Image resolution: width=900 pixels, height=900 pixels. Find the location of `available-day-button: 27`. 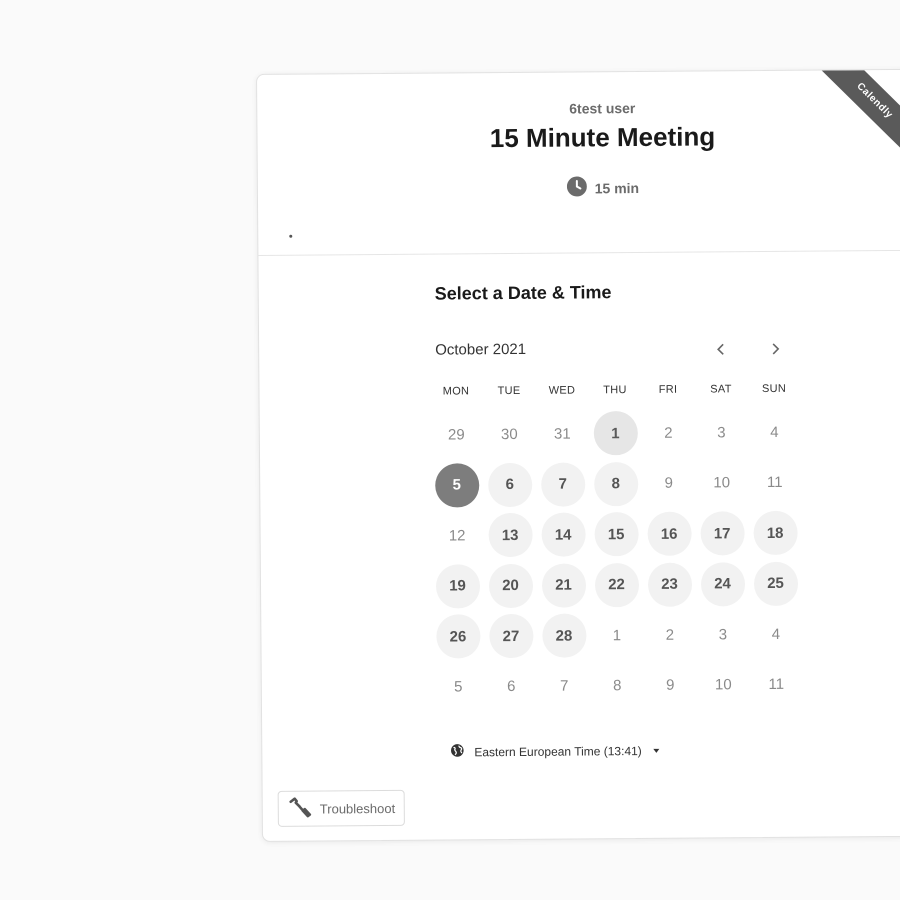

available-day-button: 27 is located at coordinates (511, 636).